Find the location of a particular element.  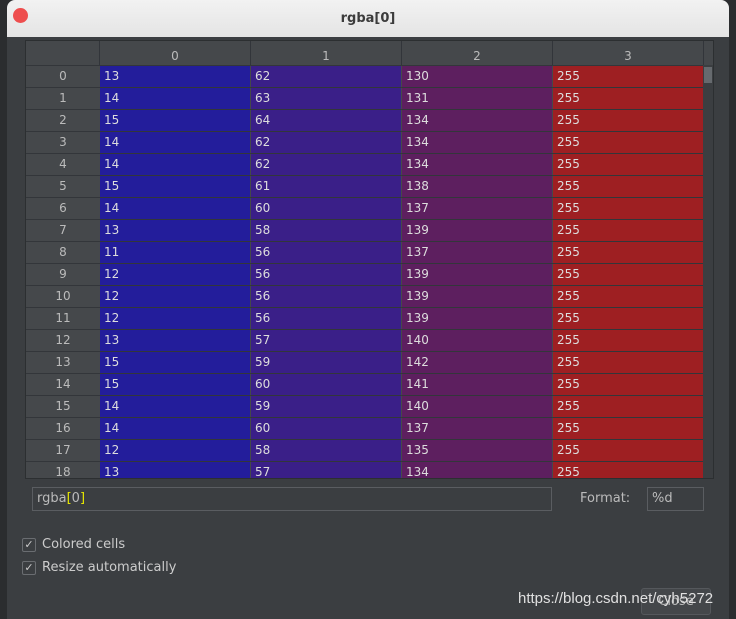

expression-input: rgba[0] is located at coordinates (292, 499).